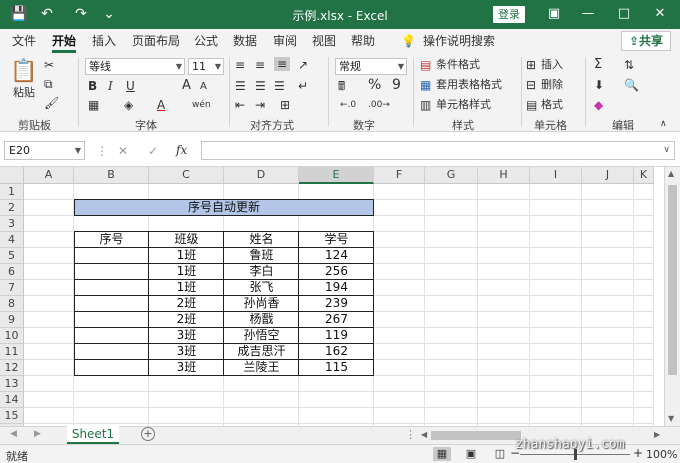 The image size is (680, 463). I want to click on cut-icon: ✂, so click(49, 65).